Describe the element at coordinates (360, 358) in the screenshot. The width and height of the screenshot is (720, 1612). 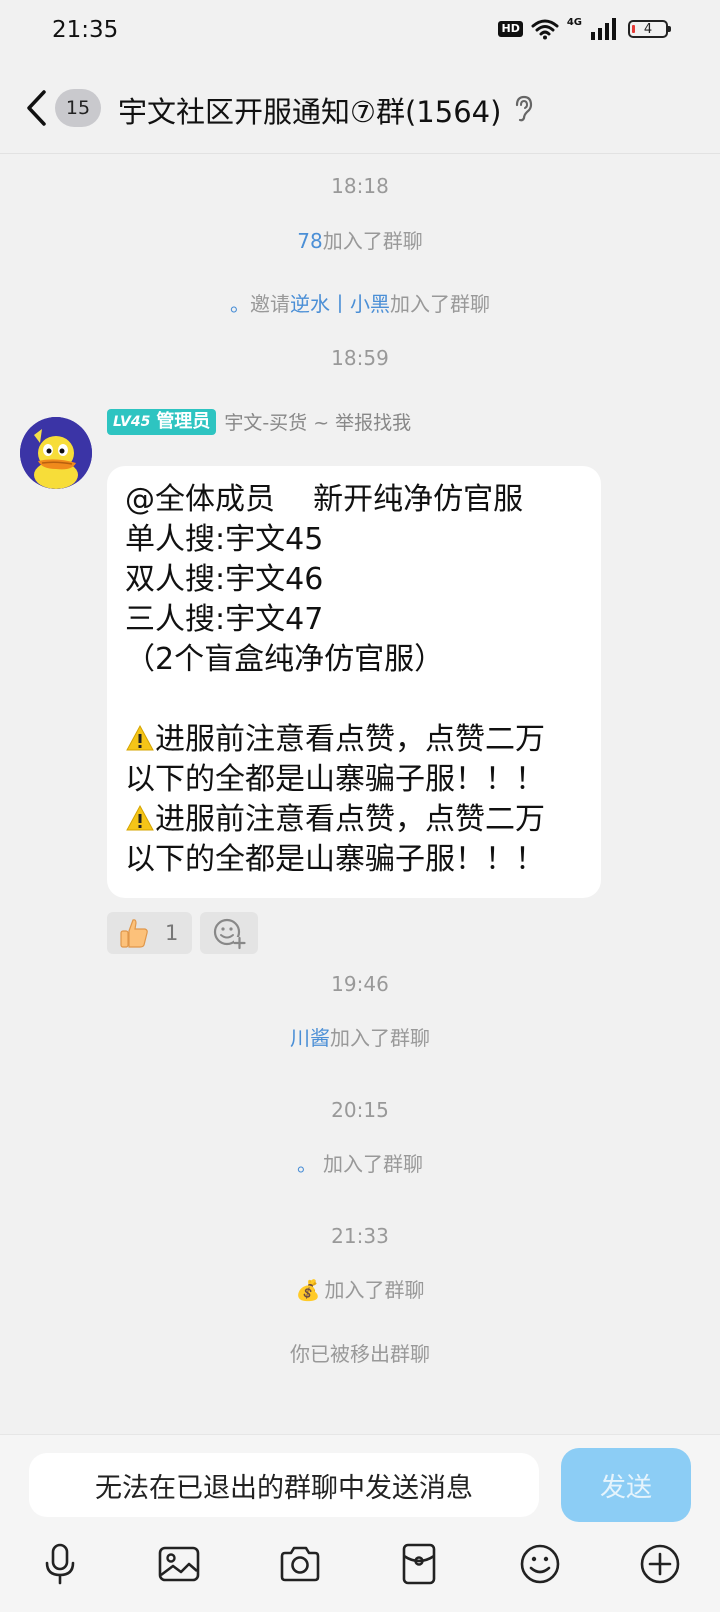
I see `timestamp: 18:59` at that location.